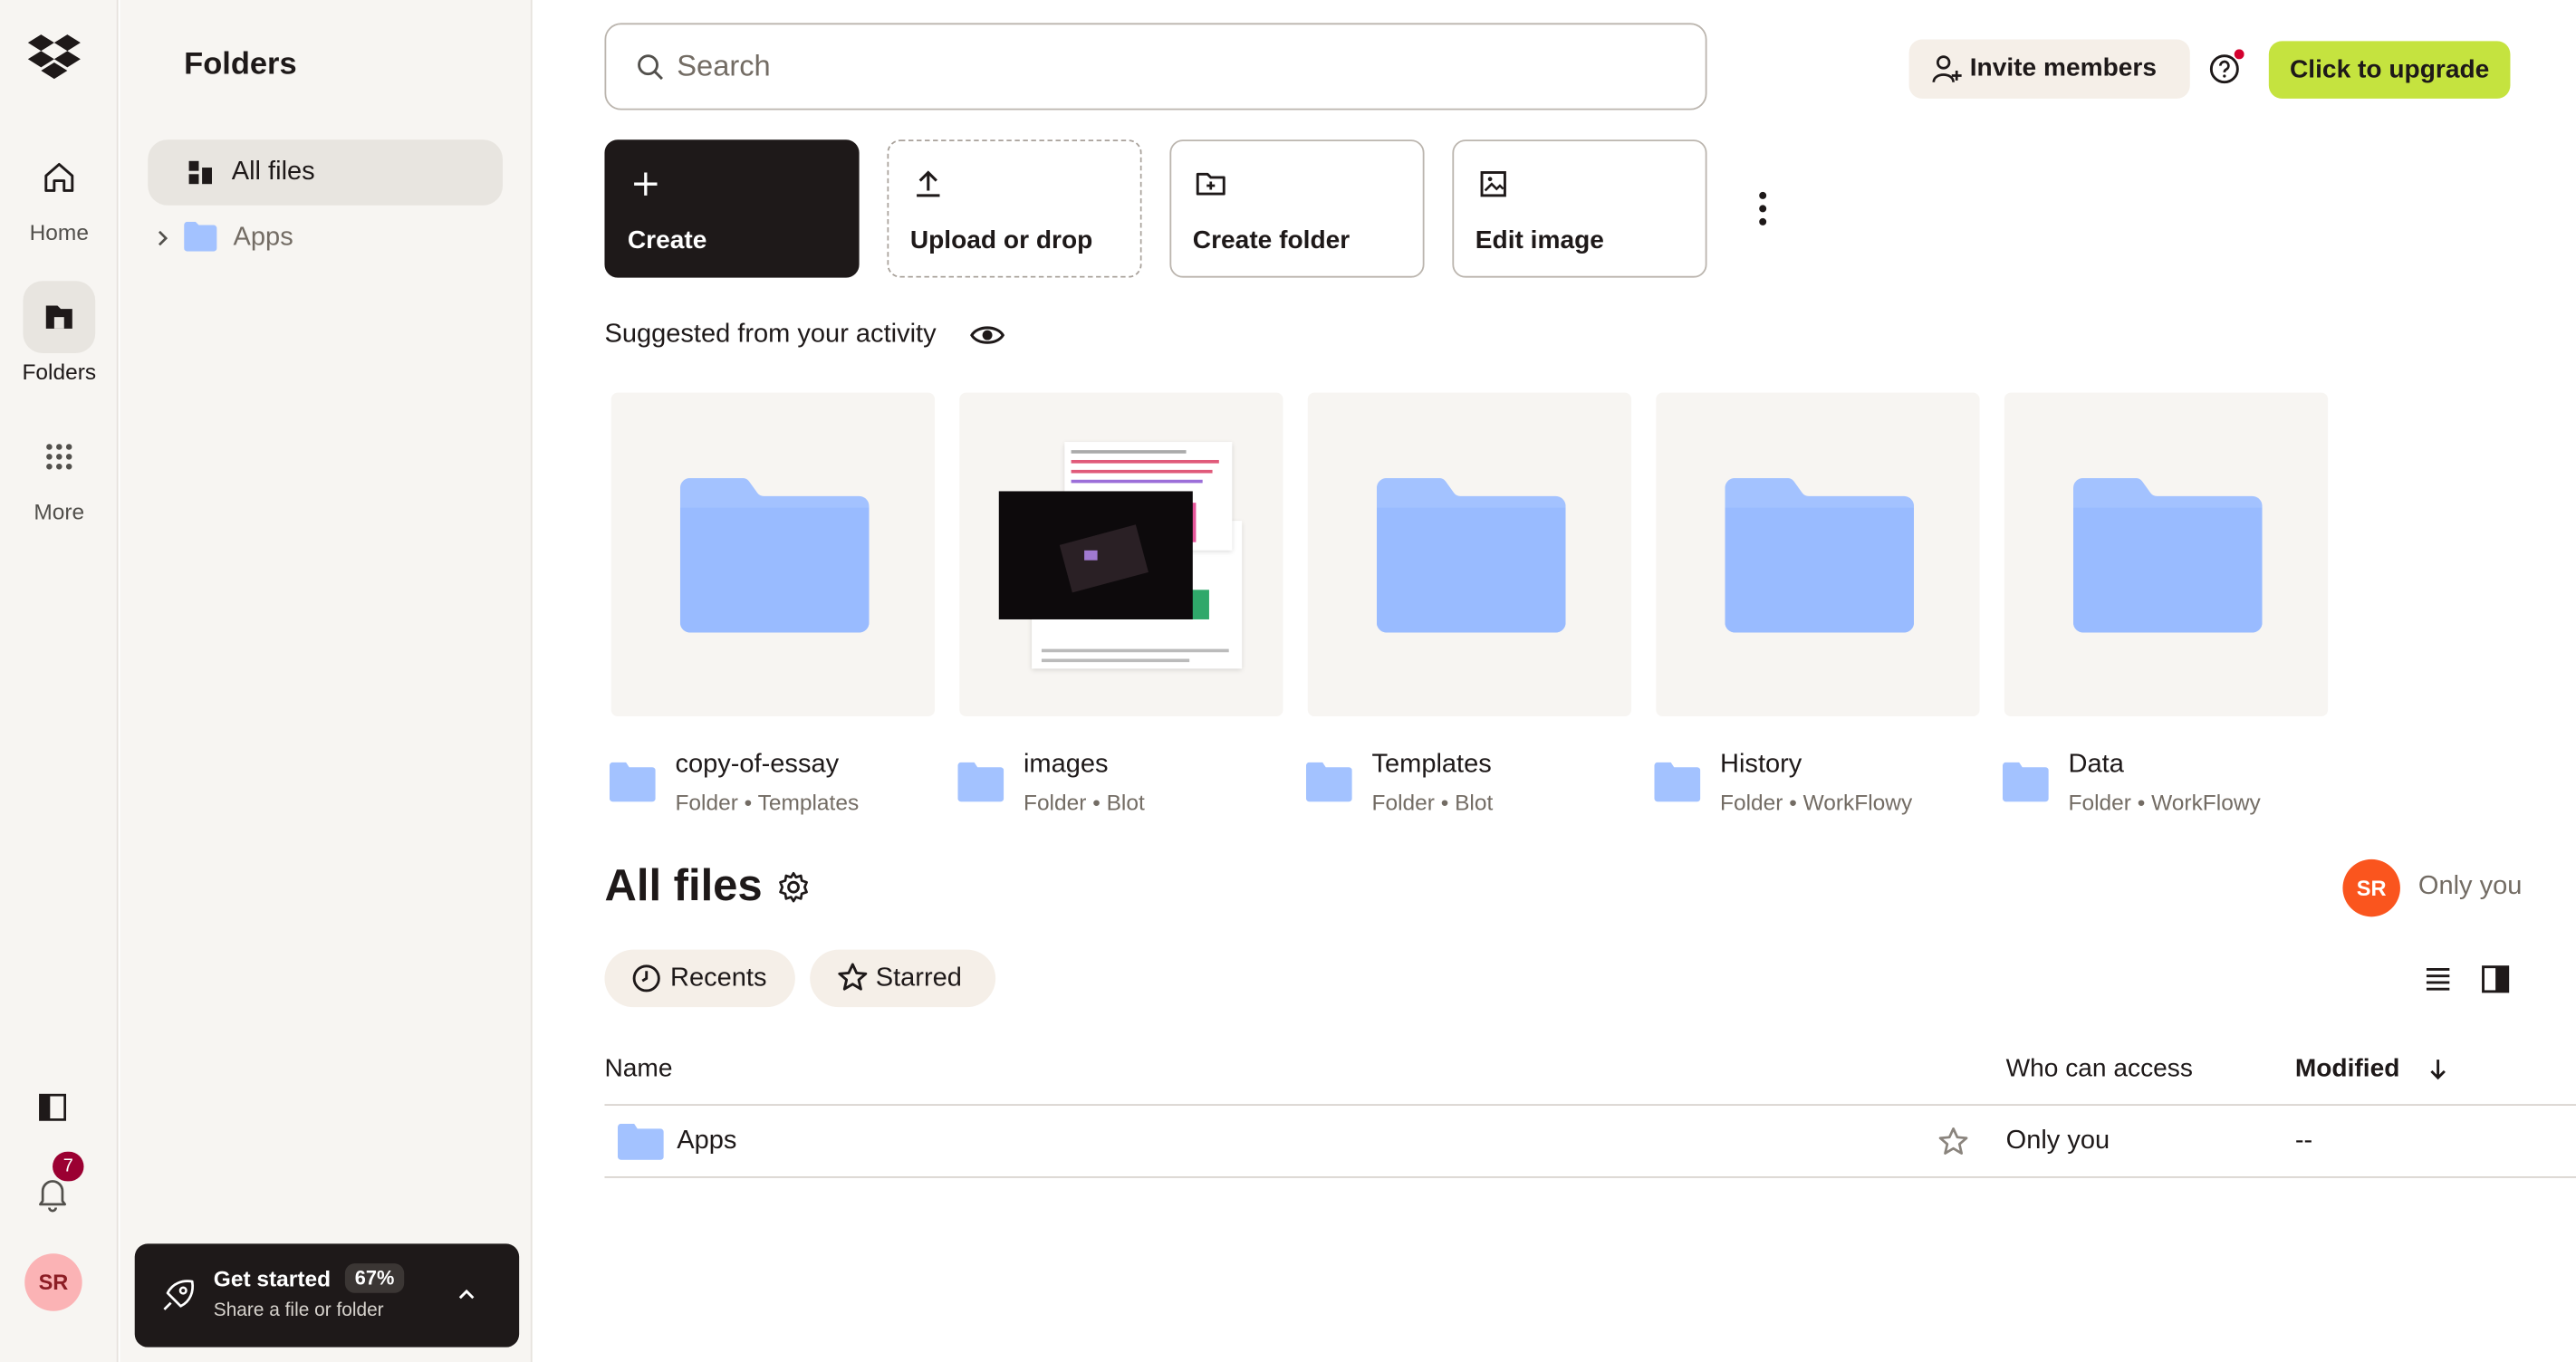 This screenshot has height=1362, width=2576. I want to click on table-row, so click(1590, 1142).